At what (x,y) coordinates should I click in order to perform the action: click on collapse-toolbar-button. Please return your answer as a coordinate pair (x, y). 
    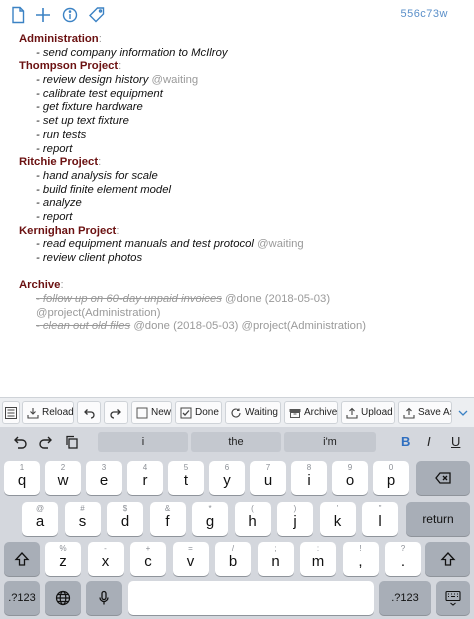
    Looking at the image, I should click on (463, 412).